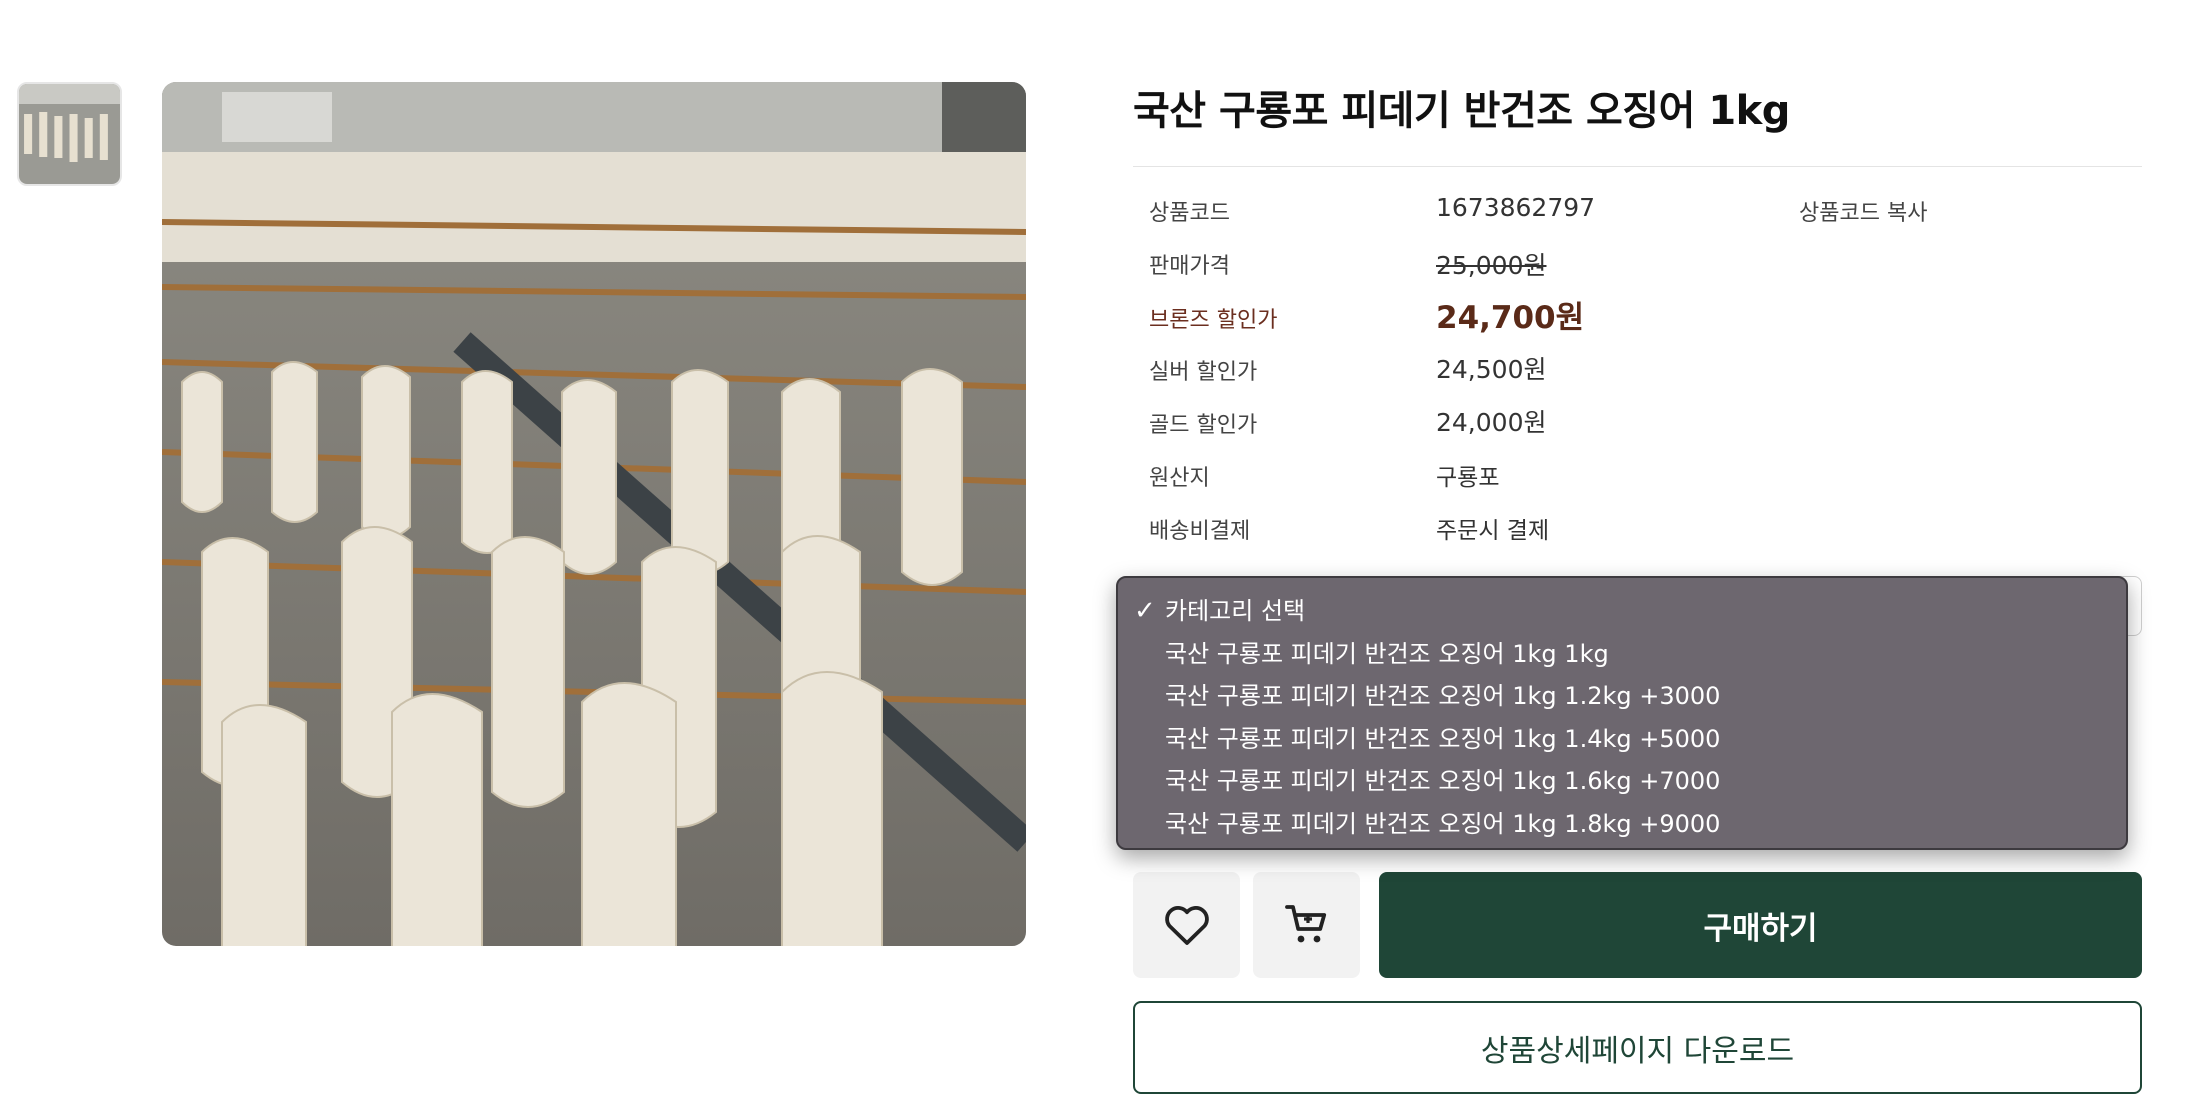 Image resolution: width=2194 pixels, height=1114 pixels. Describe the element at coordinates (1493, 531) in the screenshot. I see `shipping-value: 주문시 결제` at that location.